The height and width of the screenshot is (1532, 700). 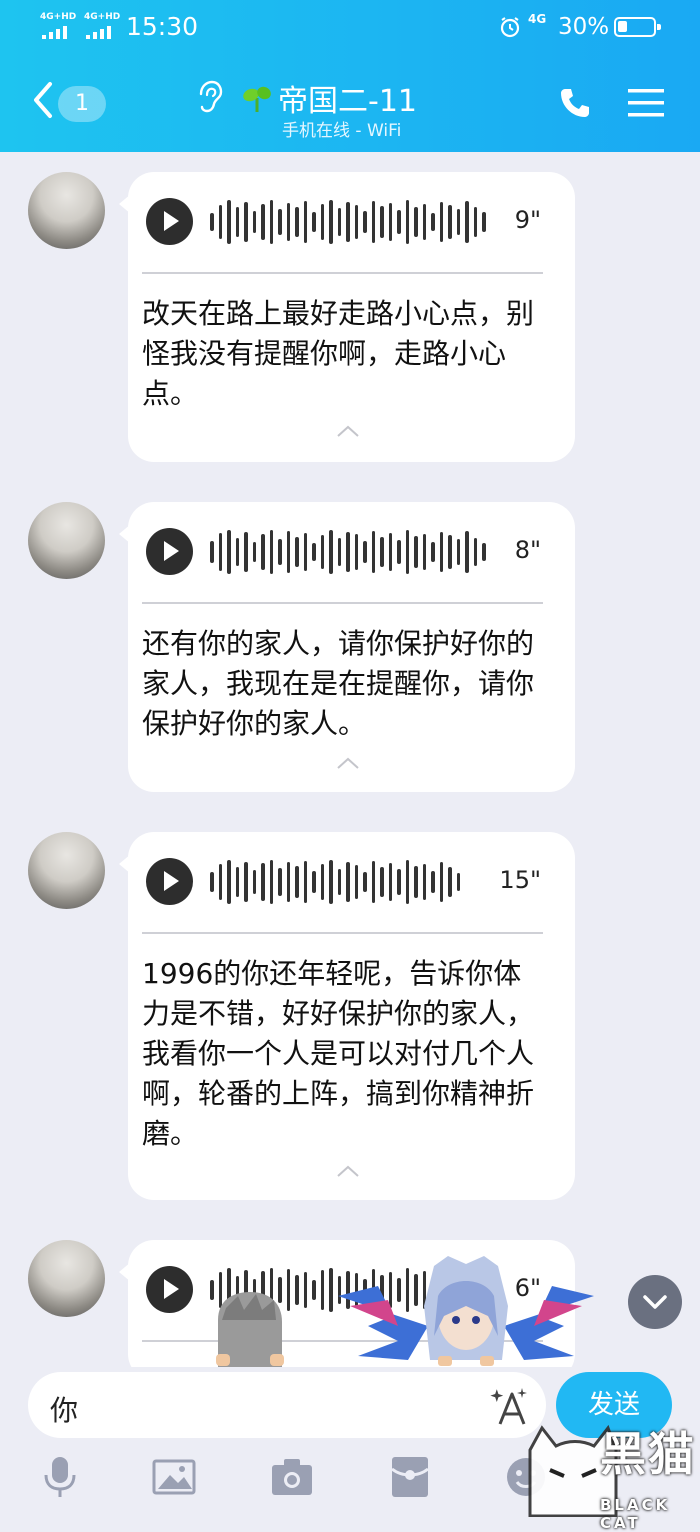 I want to click on winged-character-sticker, so click(x=466, y=1311).